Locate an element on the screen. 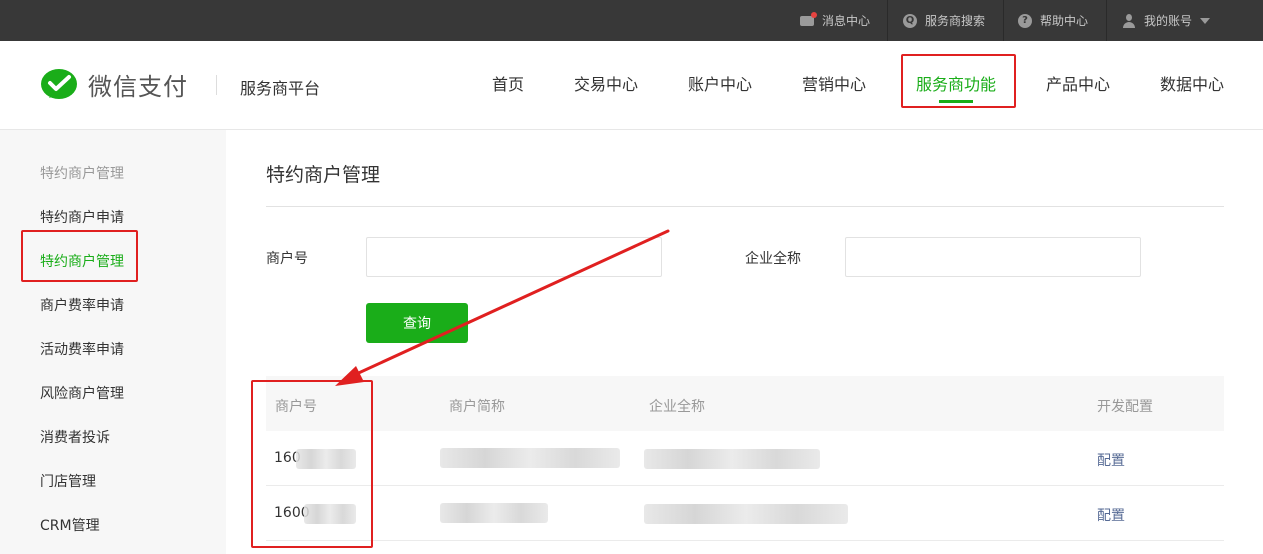 Image resolution: width=1263 pixels, height=554 pixels. nav-accounts: 账户中心 is located at coordinates (720, 83).